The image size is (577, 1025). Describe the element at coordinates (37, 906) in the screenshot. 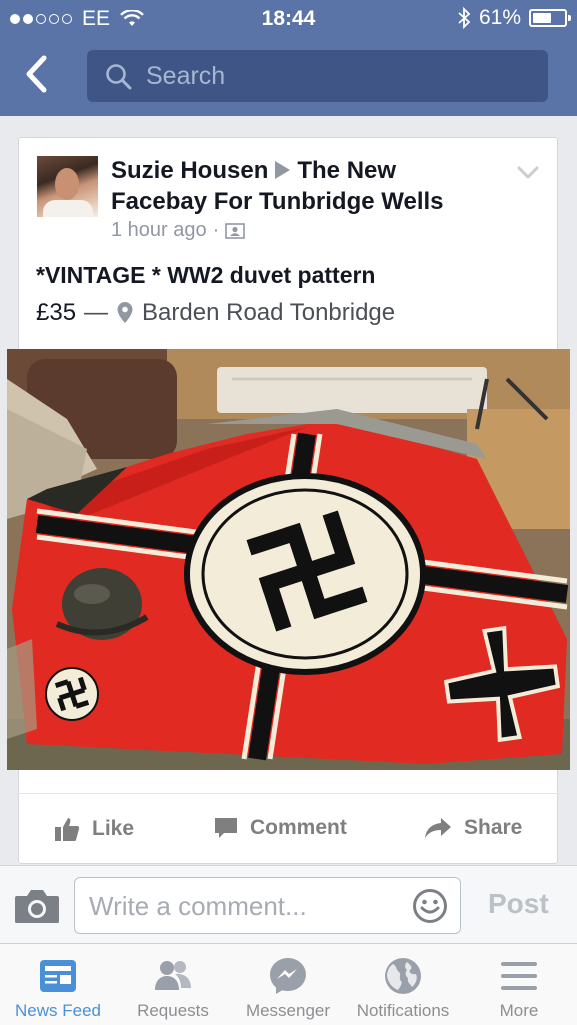

I see `camera-icon` at that location.